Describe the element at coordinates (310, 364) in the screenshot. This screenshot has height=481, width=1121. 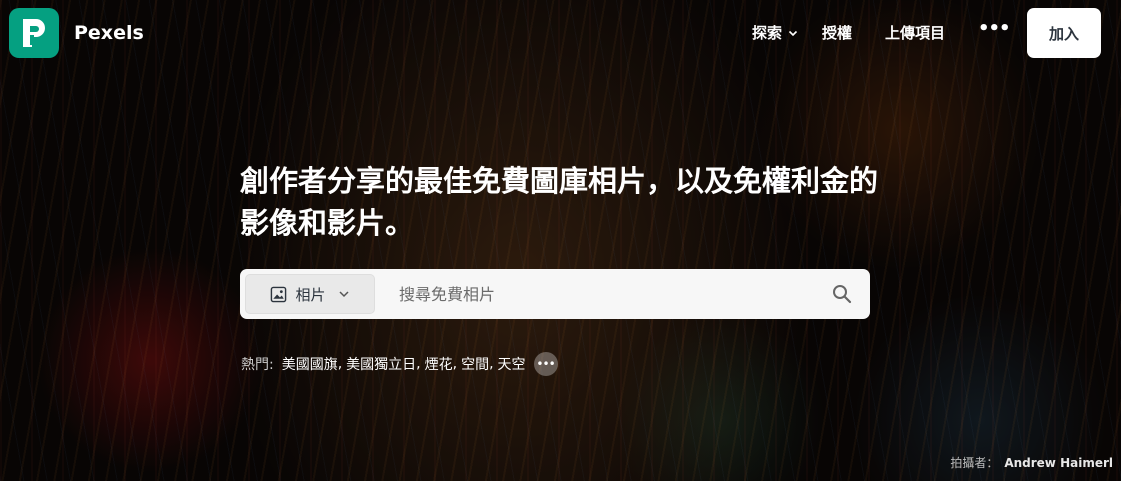
I see `trending-tag: 美國國旗` at that location.